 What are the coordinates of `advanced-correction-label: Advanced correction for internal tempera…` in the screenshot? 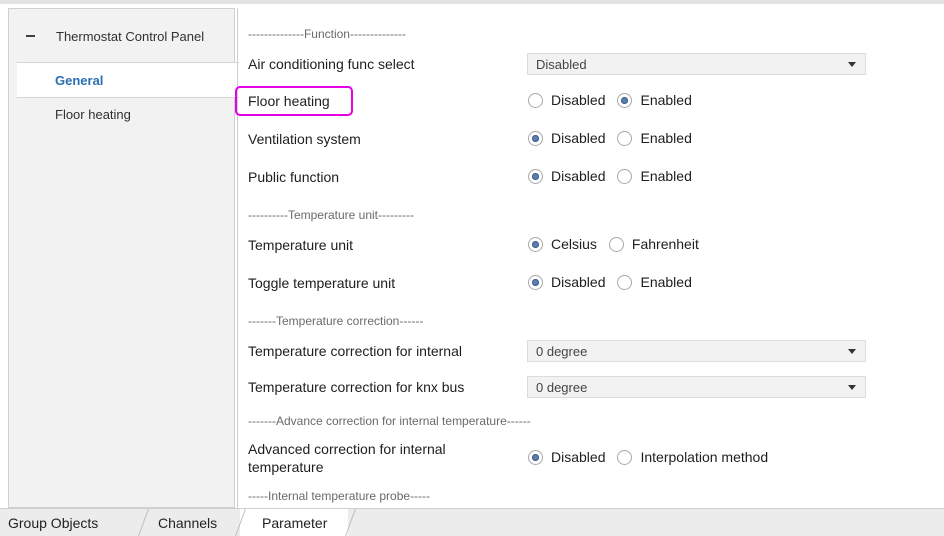 It's located at (347, 458).